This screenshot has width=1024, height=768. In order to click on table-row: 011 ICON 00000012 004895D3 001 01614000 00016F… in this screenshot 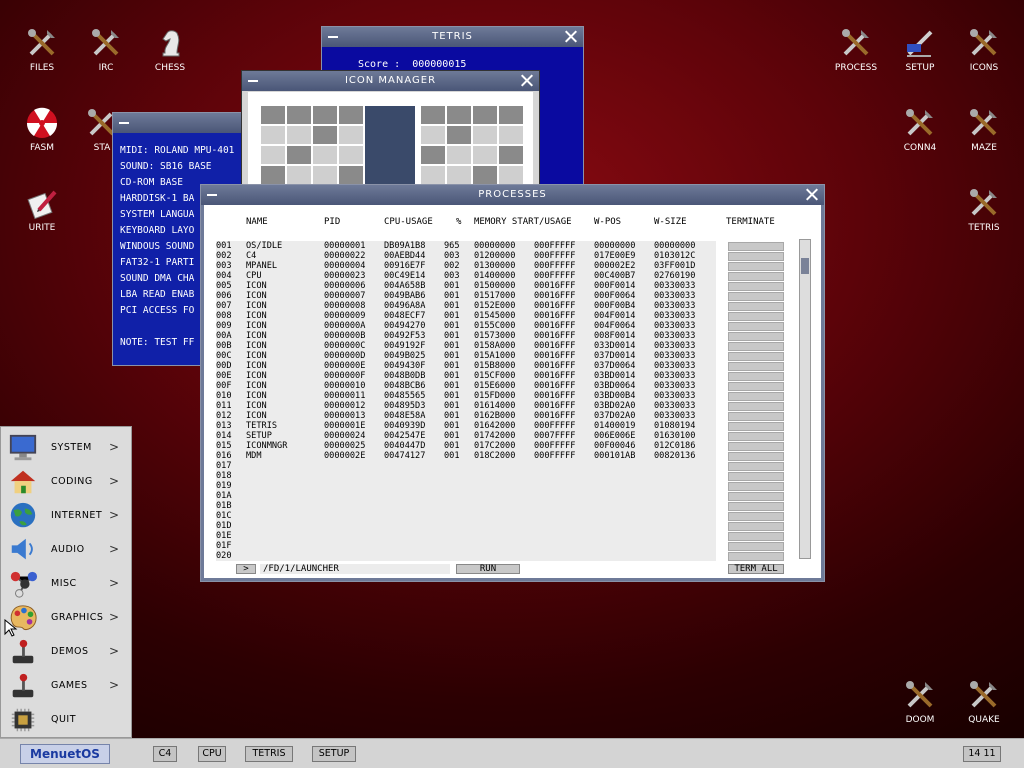, I will do `click(504, 406)`.